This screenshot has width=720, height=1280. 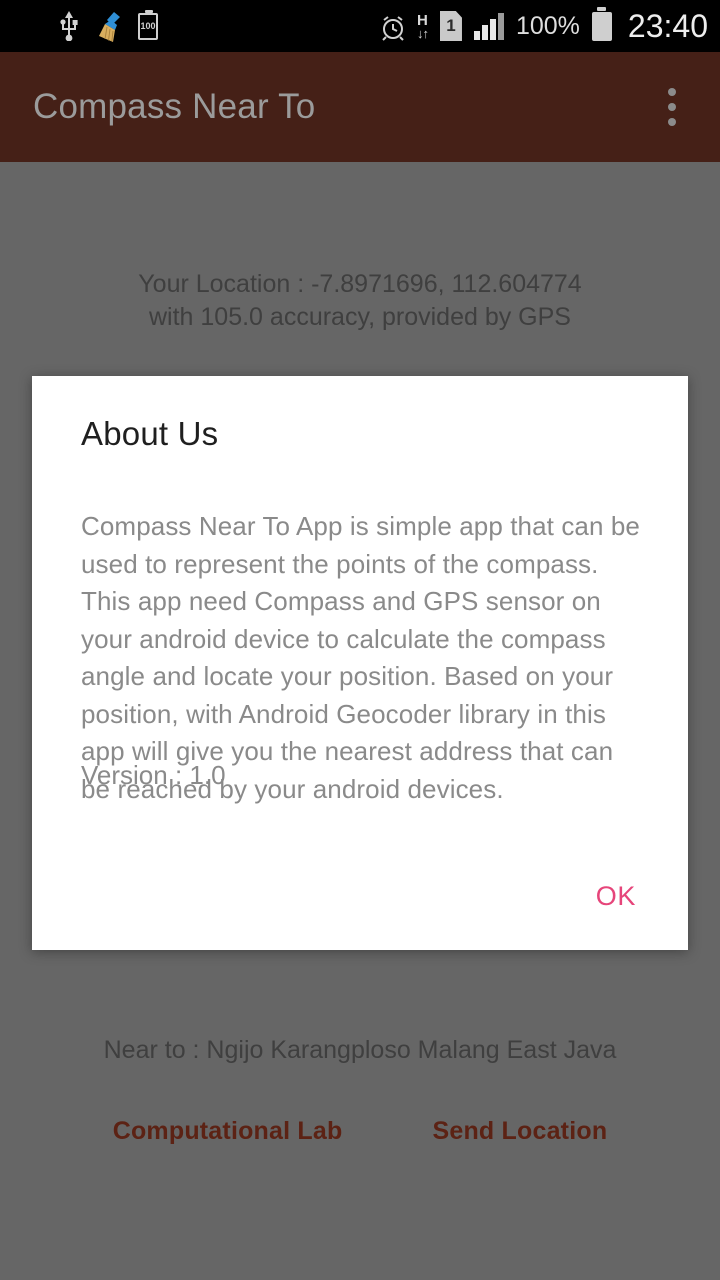 What do you see at coordinates (360, 107) in the screenshot?
I see `app-bar: Compass Near To` at bounding box center [360, 107].